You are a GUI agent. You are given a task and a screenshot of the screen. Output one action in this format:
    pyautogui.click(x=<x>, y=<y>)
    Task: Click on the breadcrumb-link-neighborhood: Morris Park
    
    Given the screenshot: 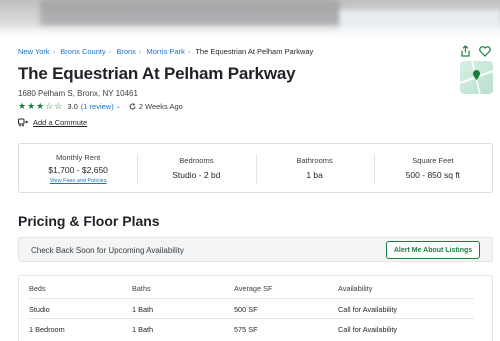 What is the action you would take?
    pyautogui.click(x=166, y=51)
    